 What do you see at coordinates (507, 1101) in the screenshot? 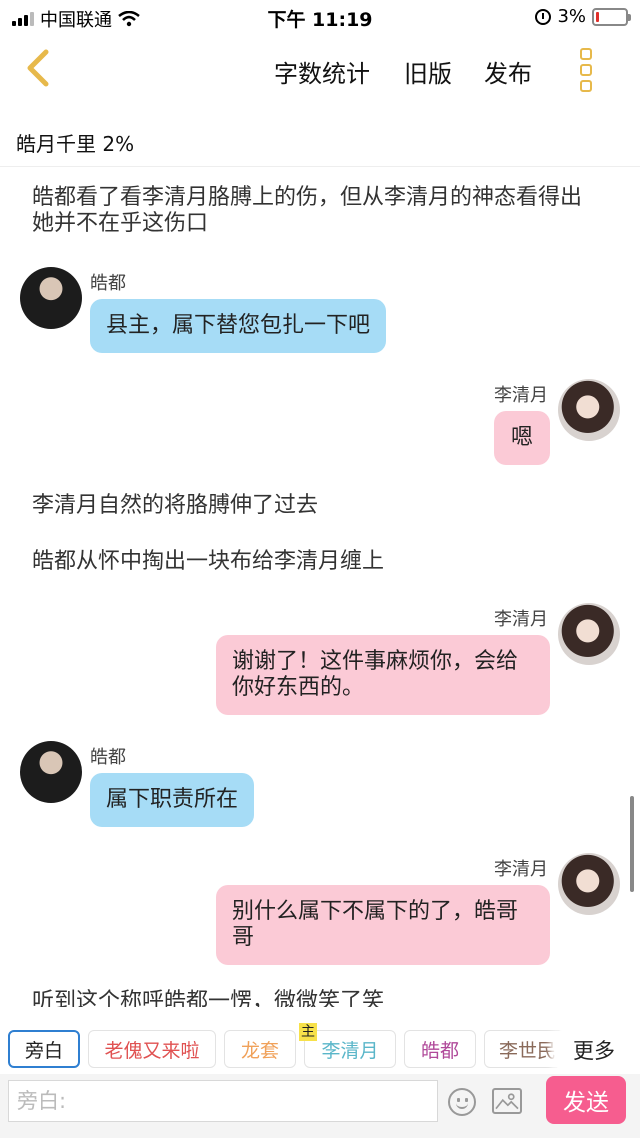
I see `image-icon` at bounding box center [507, 1101].